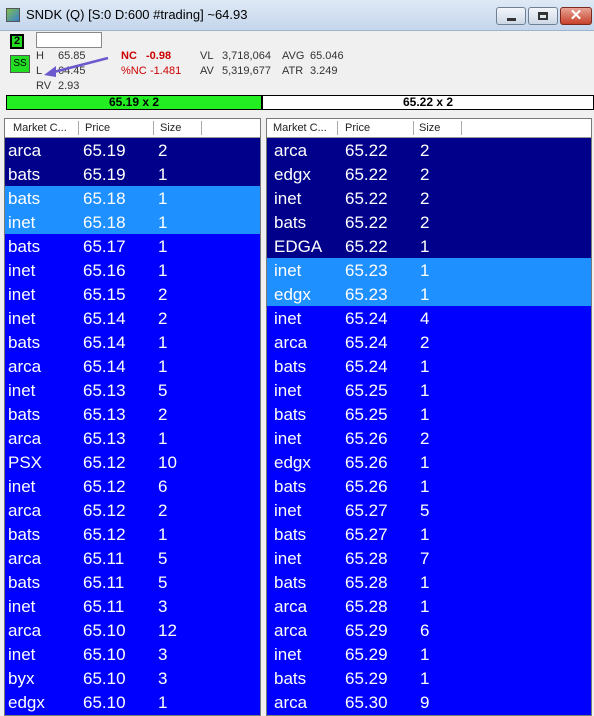 This screenshot has height=716, width=594. Describe the element at coordinates (429, 462) in the screenshot. I see `table-row: edgx 65.26 1` at that location.